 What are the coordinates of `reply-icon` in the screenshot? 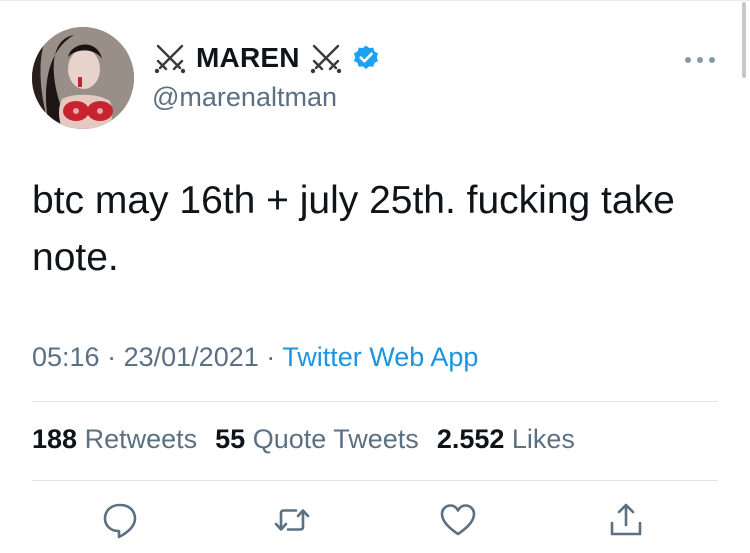 It's located at (120, 521).